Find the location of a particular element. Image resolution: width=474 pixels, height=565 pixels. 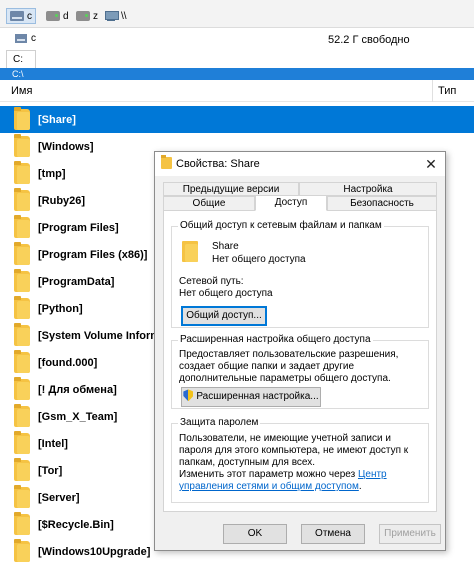

column-separator is located at coordinates (432, 91).